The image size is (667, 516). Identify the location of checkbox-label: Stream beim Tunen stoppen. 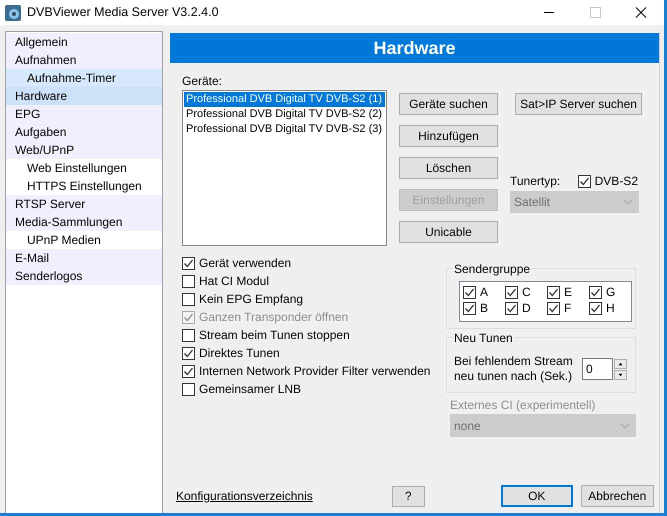
(274, 335).